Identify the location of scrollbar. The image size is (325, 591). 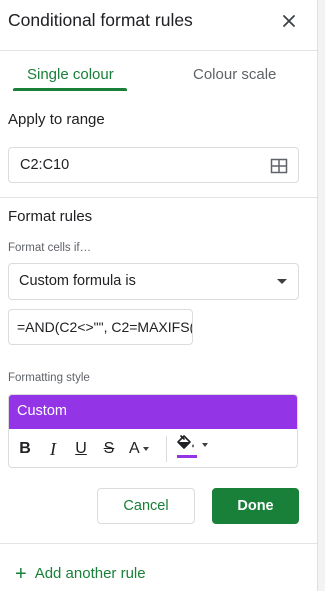
(321, 295).